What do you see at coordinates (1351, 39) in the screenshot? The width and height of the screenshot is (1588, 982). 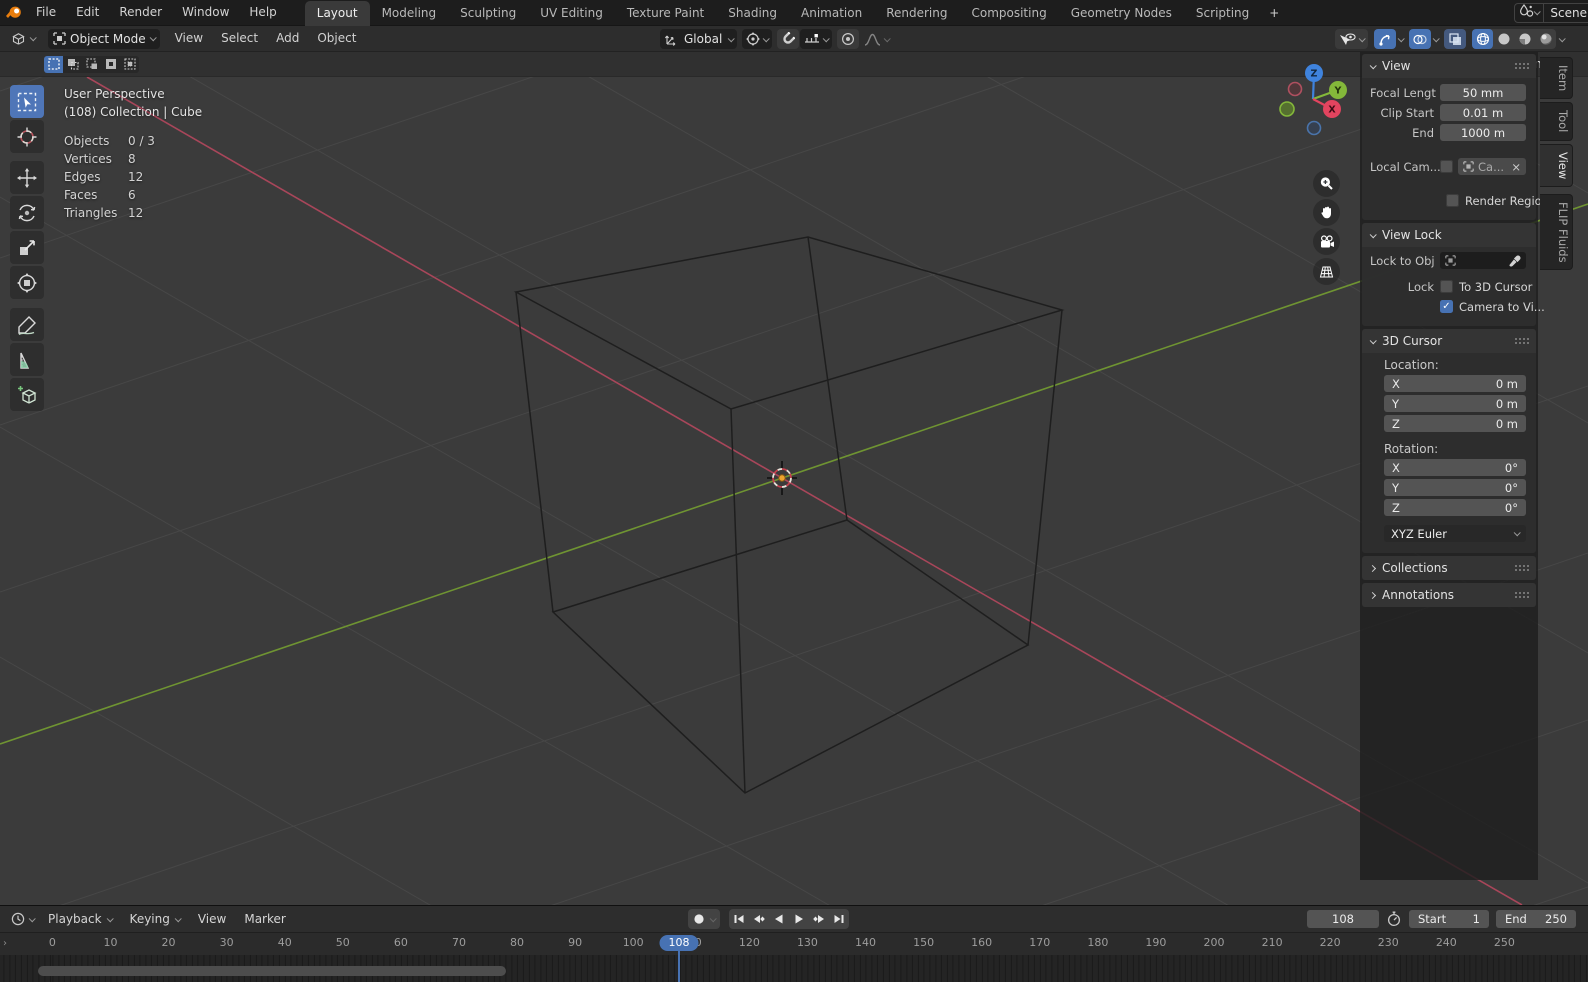 I see `visibility-dropdown` at bounding box center [1351, 39].